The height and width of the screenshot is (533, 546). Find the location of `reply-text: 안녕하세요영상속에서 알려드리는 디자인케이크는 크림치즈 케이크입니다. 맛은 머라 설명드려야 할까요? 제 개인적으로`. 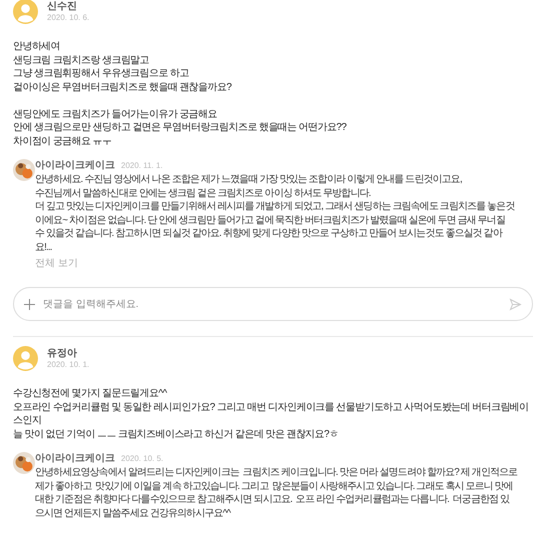

reply-text: 안녕하세요영상속에서 알려드리는 디자인케이크는 크림치즈 케이크입니다. 맛은 머라 설명드려야 할까요? 제 개인적으로 is located at coordinates (276, 473).